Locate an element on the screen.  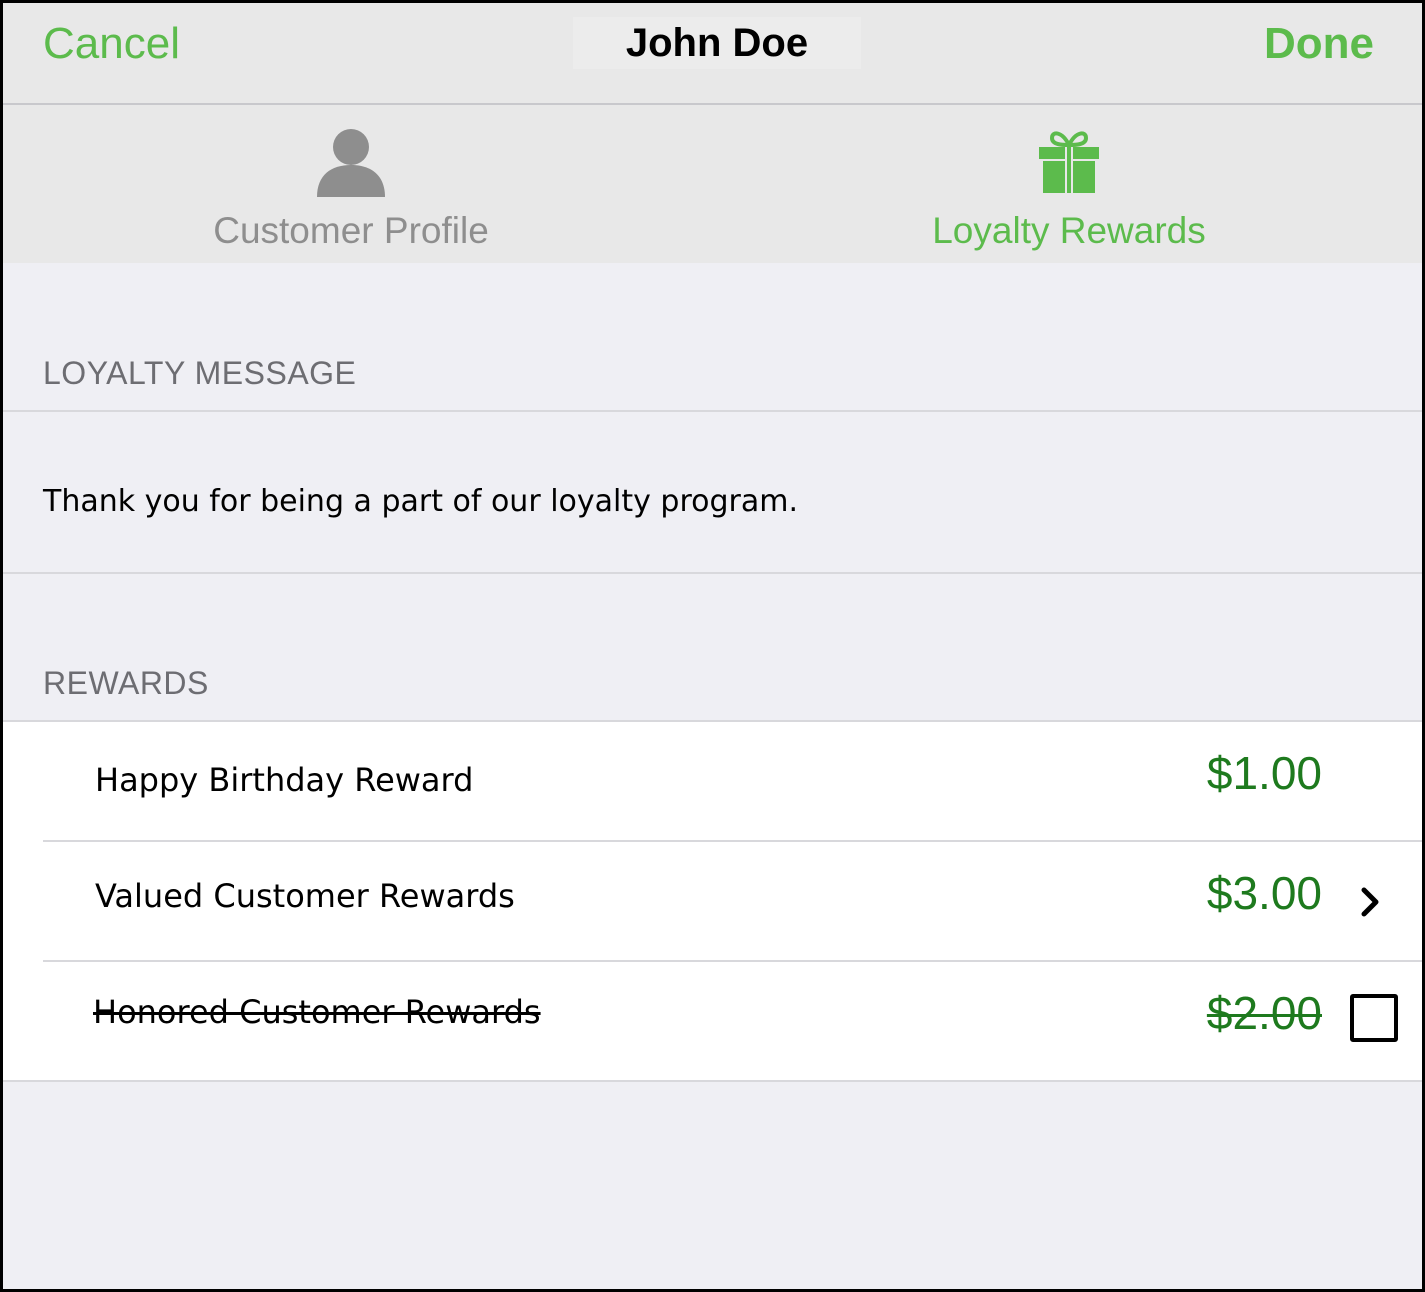
chevron-right-icon is located at coordinates (1370, 902).